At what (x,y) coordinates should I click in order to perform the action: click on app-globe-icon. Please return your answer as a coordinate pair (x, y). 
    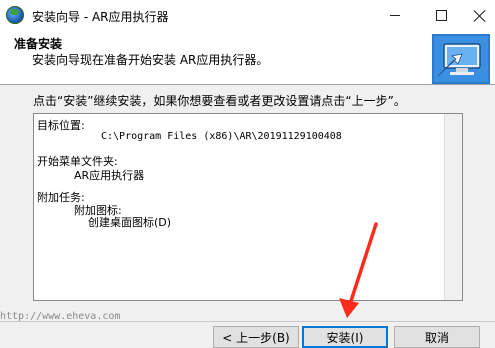
    Looking at the image, I should click on (15, 15).